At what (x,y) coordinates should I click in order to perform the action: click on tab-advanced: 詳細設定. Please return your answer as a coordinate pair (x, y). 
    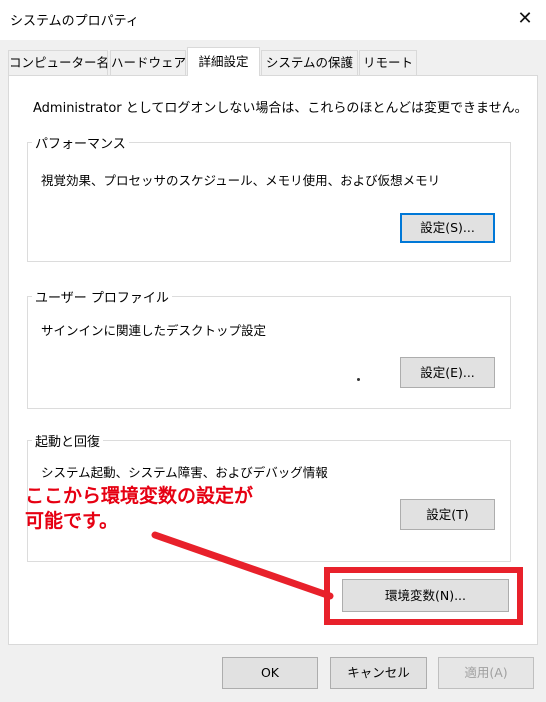
    Looking at the image, I should click on (223, 61).